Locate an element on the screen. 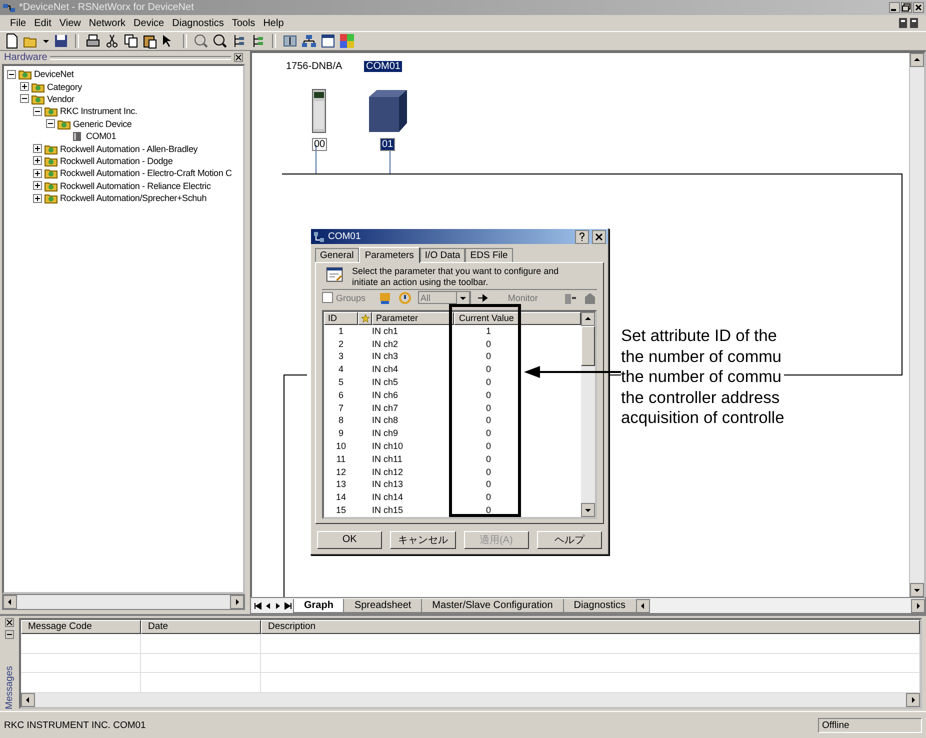 Image resolution: width=926 pixels, height=738 pixels. help-icon is located at coordinates (582, 237).